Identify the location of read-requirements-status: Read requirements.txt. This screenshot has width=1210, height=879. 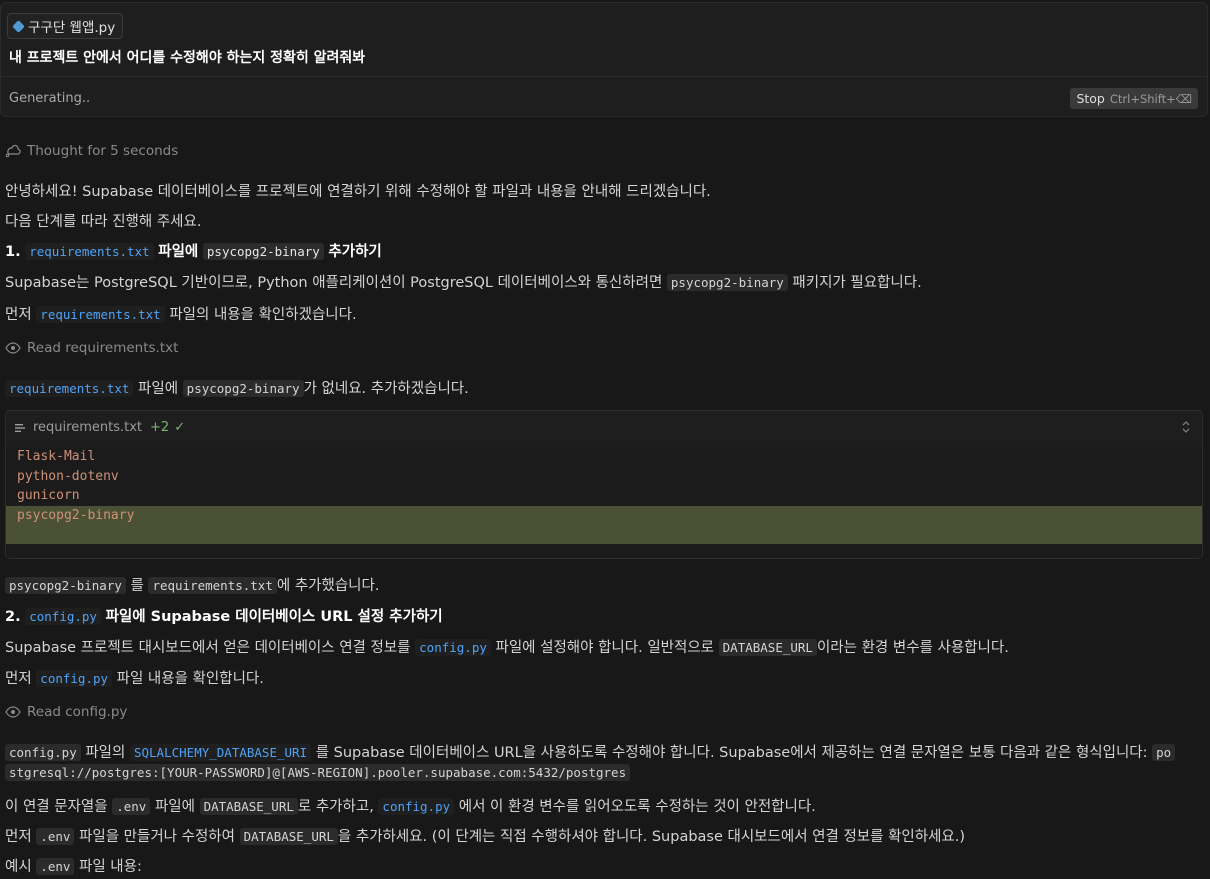
(91, 348).